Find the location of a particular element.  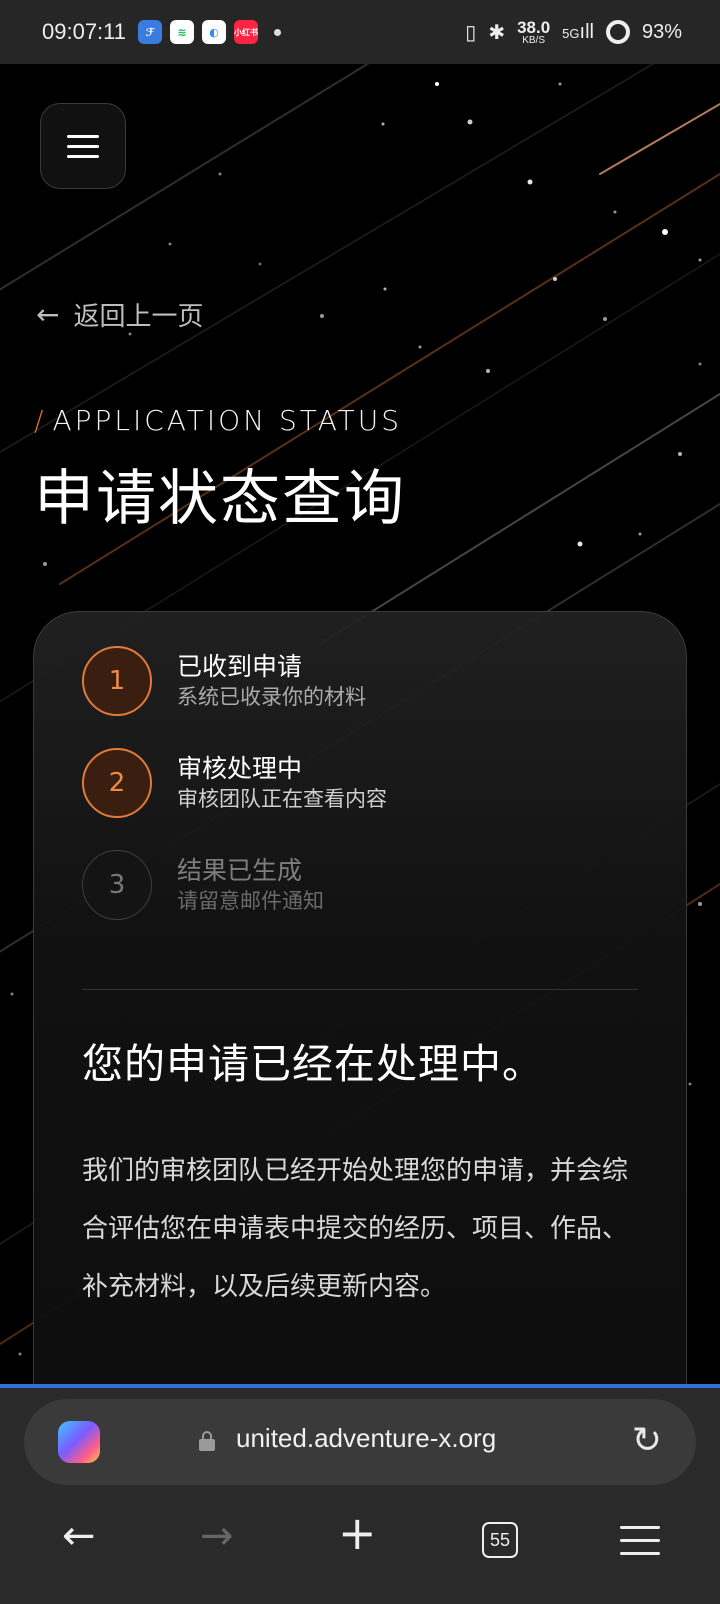

back-arrow-icon: ← is located at coordinates (79, 1536).